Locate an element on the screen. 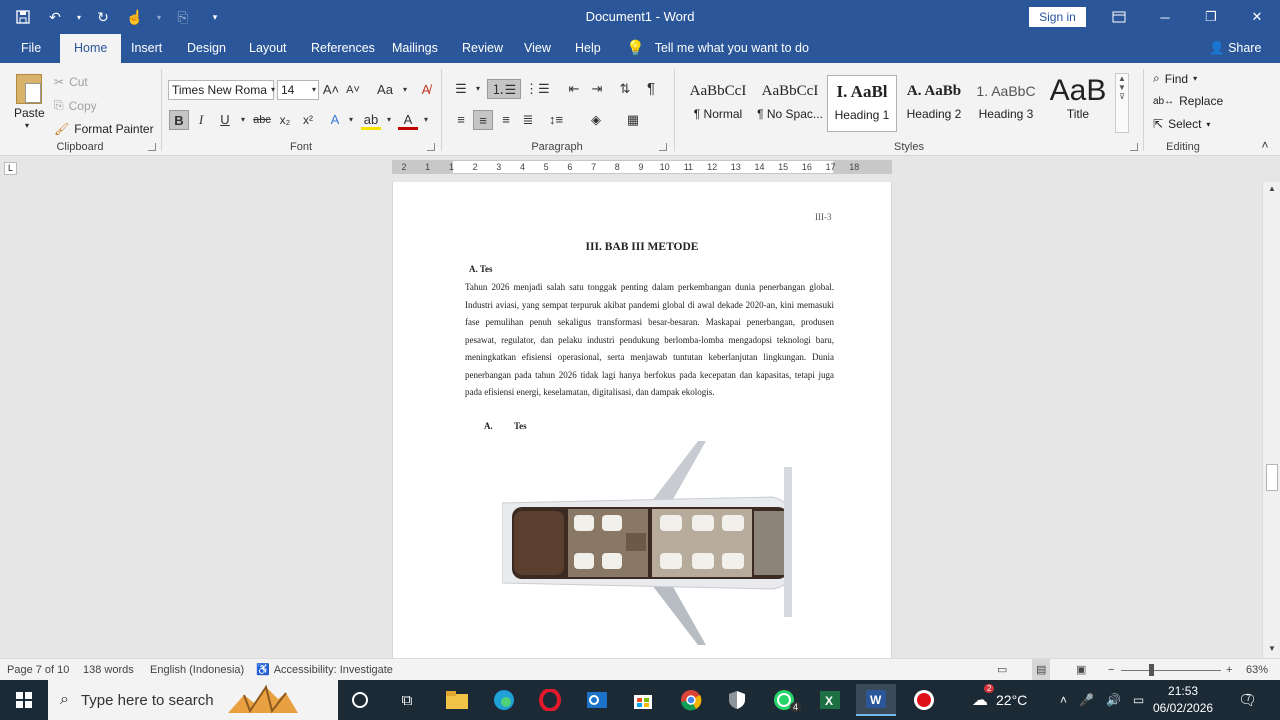 This screenshot has width=1280, height=720. font-color-icon: A is located at coordinates (408, 120).